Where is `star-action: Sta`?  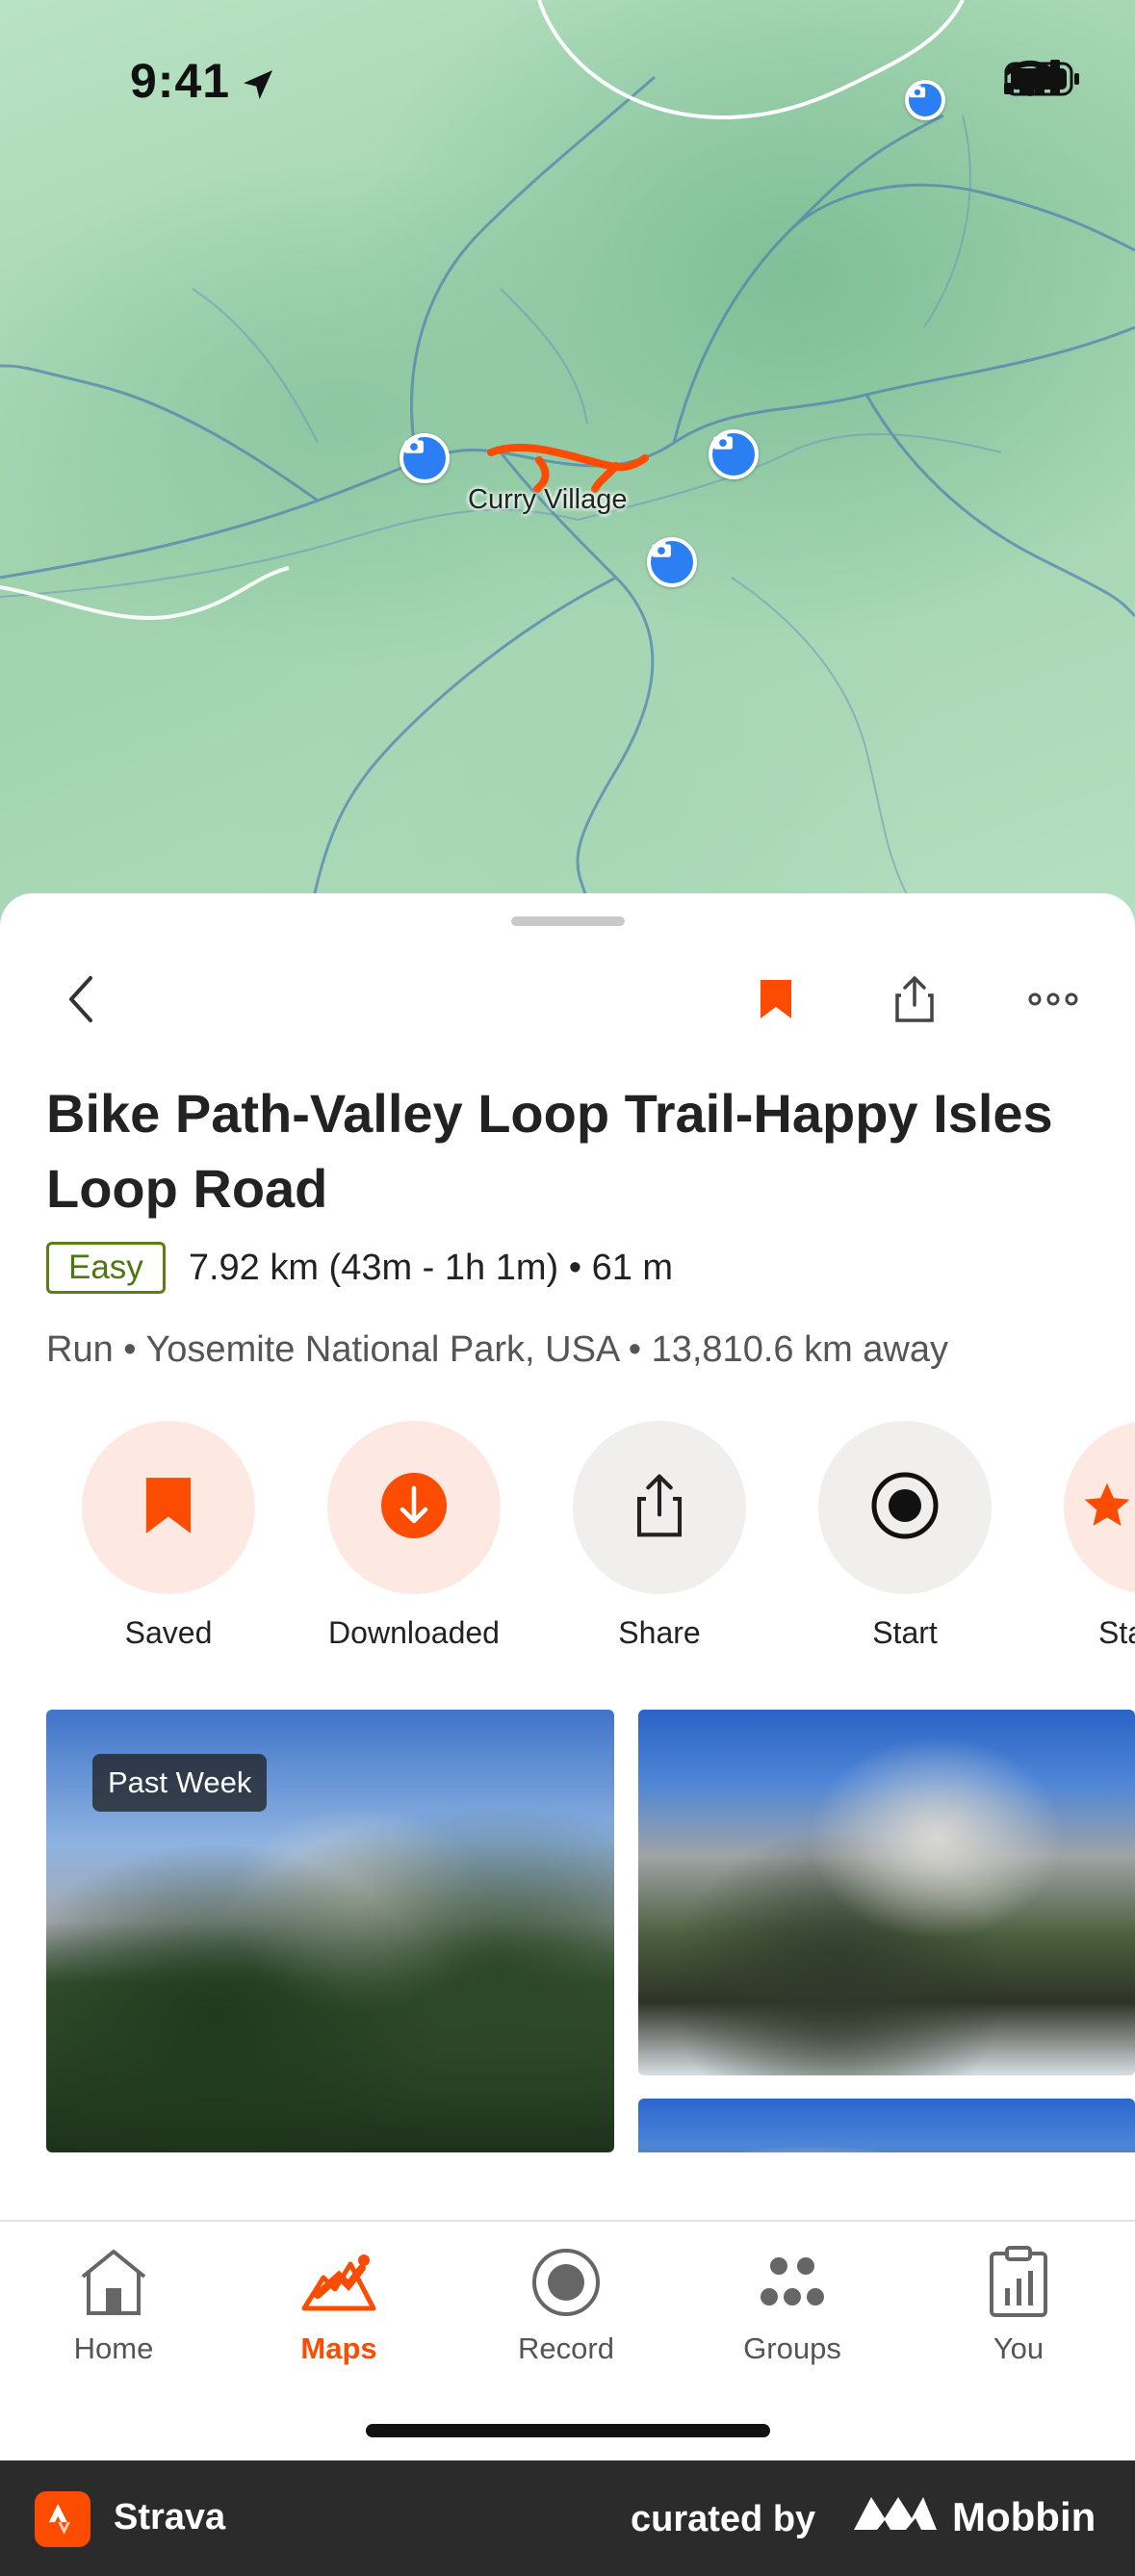
star-action: Sta is located at coordinates (1099, 1536).